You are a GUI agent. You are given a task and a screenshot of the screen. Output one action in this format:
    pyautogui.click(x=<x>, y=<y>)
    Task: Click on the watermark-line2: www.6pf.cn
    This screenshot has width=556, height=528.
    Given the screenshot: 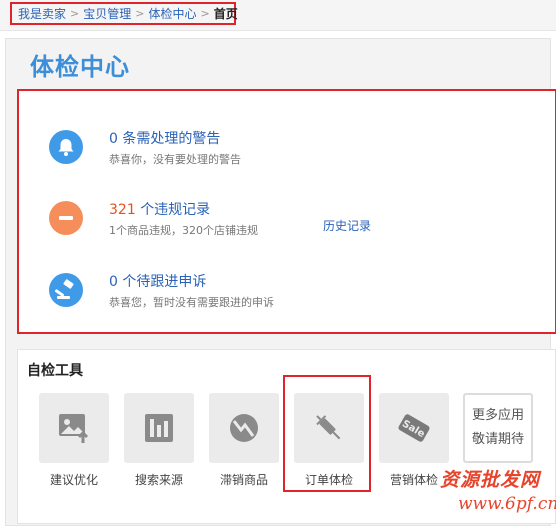 What is the action you would take?
    pyautogui.click(x=507, y=504)
    